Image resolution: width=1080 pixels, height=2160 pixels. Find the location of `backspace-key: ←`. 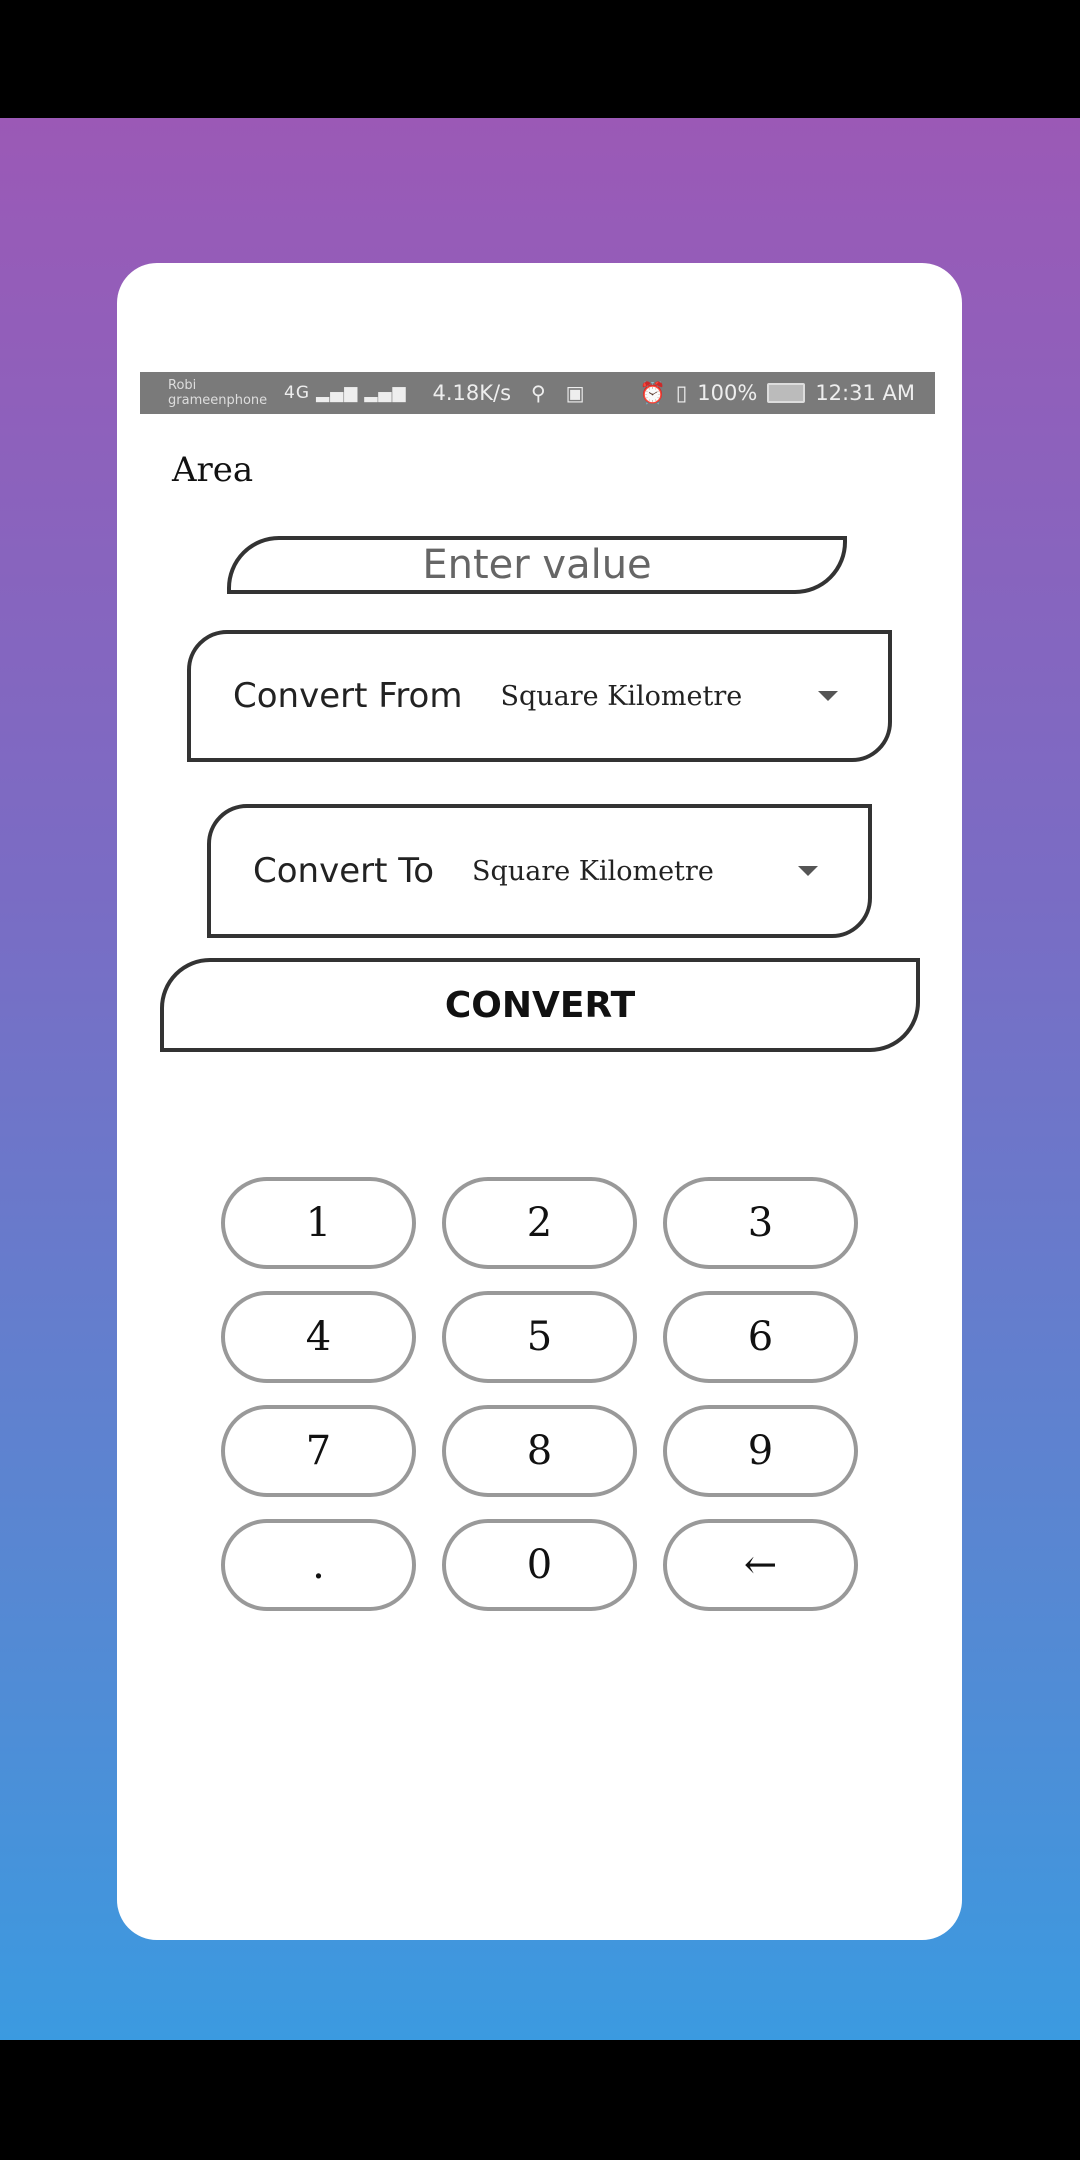

backspace-key: ← is located at coordinates (760, 1565).